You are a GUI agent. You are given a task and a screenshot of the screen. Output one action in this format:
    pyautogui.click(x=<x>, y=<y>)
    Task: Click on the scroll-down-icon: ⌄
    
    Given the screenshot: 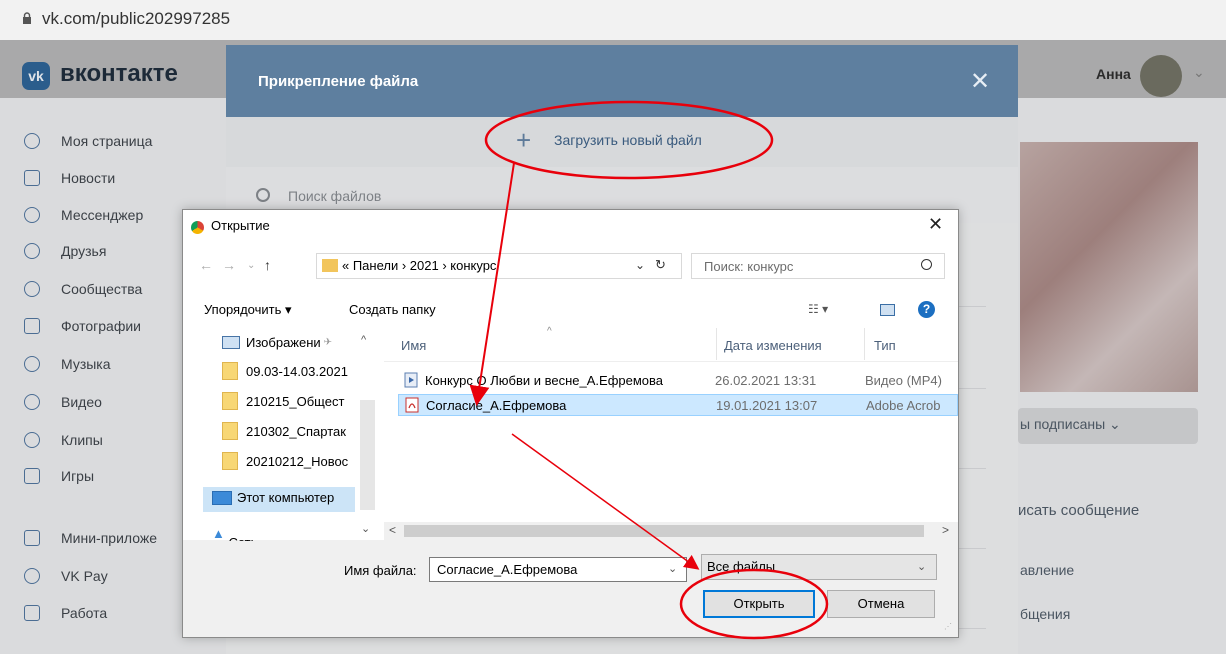 What is the action you would take?
    pyautogui.click(x=365, y=528)
    